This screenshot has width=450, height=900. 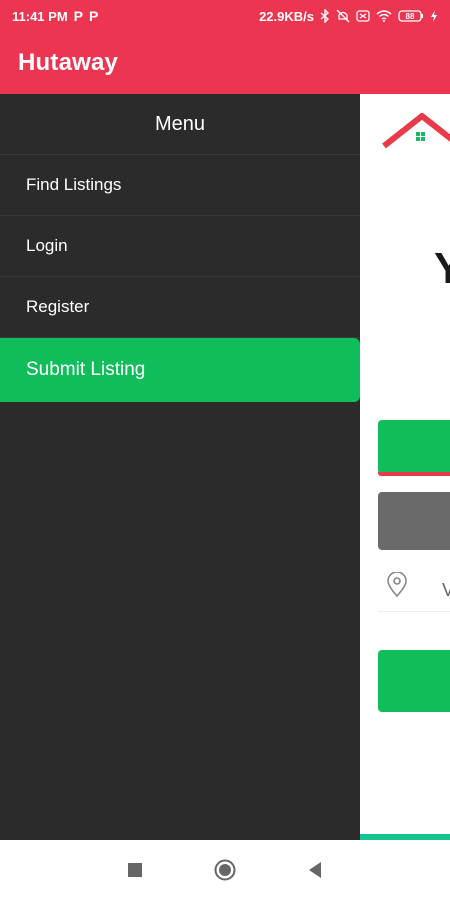 I want to click on partial-green-button, so click(x=414, y=447).